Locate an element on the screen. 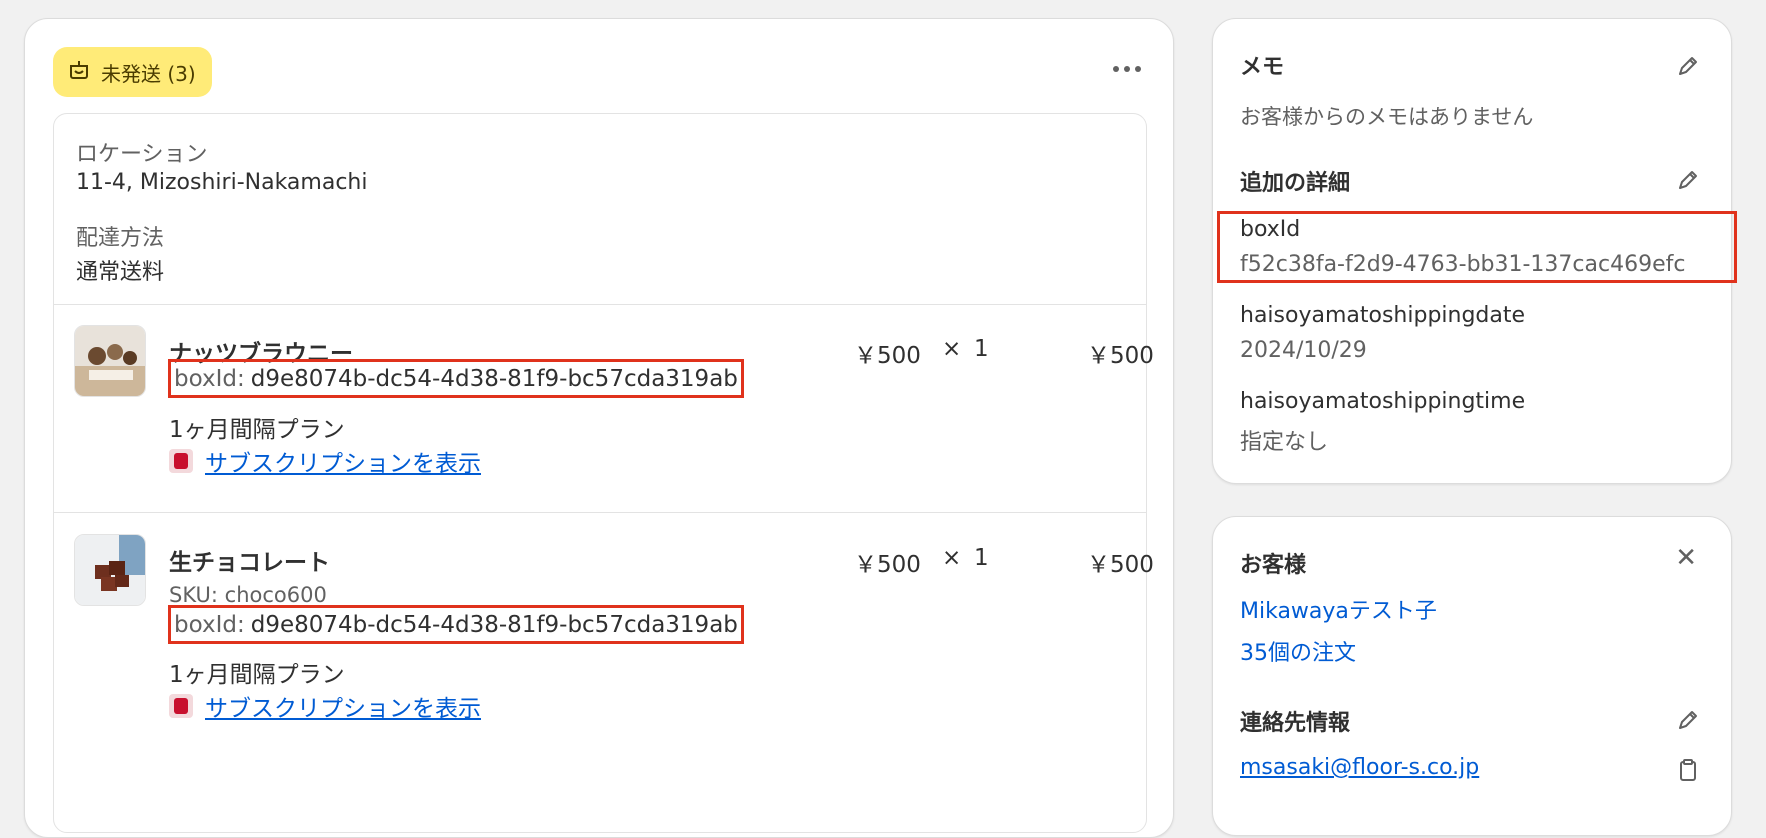 The height and width of the screenshot is (838, 1766). customer-name-link: Mikawayaテスト子 is located at coordinates (1338, 609).